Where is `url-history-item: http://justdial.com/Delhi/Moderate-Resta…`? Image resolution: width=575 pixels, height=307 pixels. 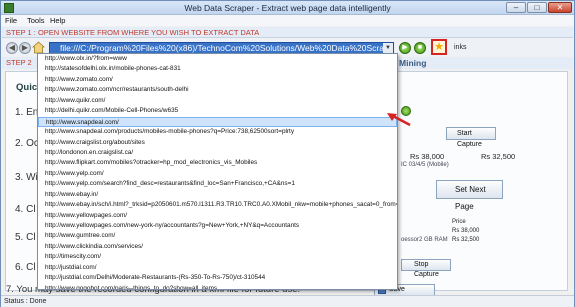 url-history-item: http://justdial.com/Delhi/Moderate-Resta… is located at coordinates (217, 278).